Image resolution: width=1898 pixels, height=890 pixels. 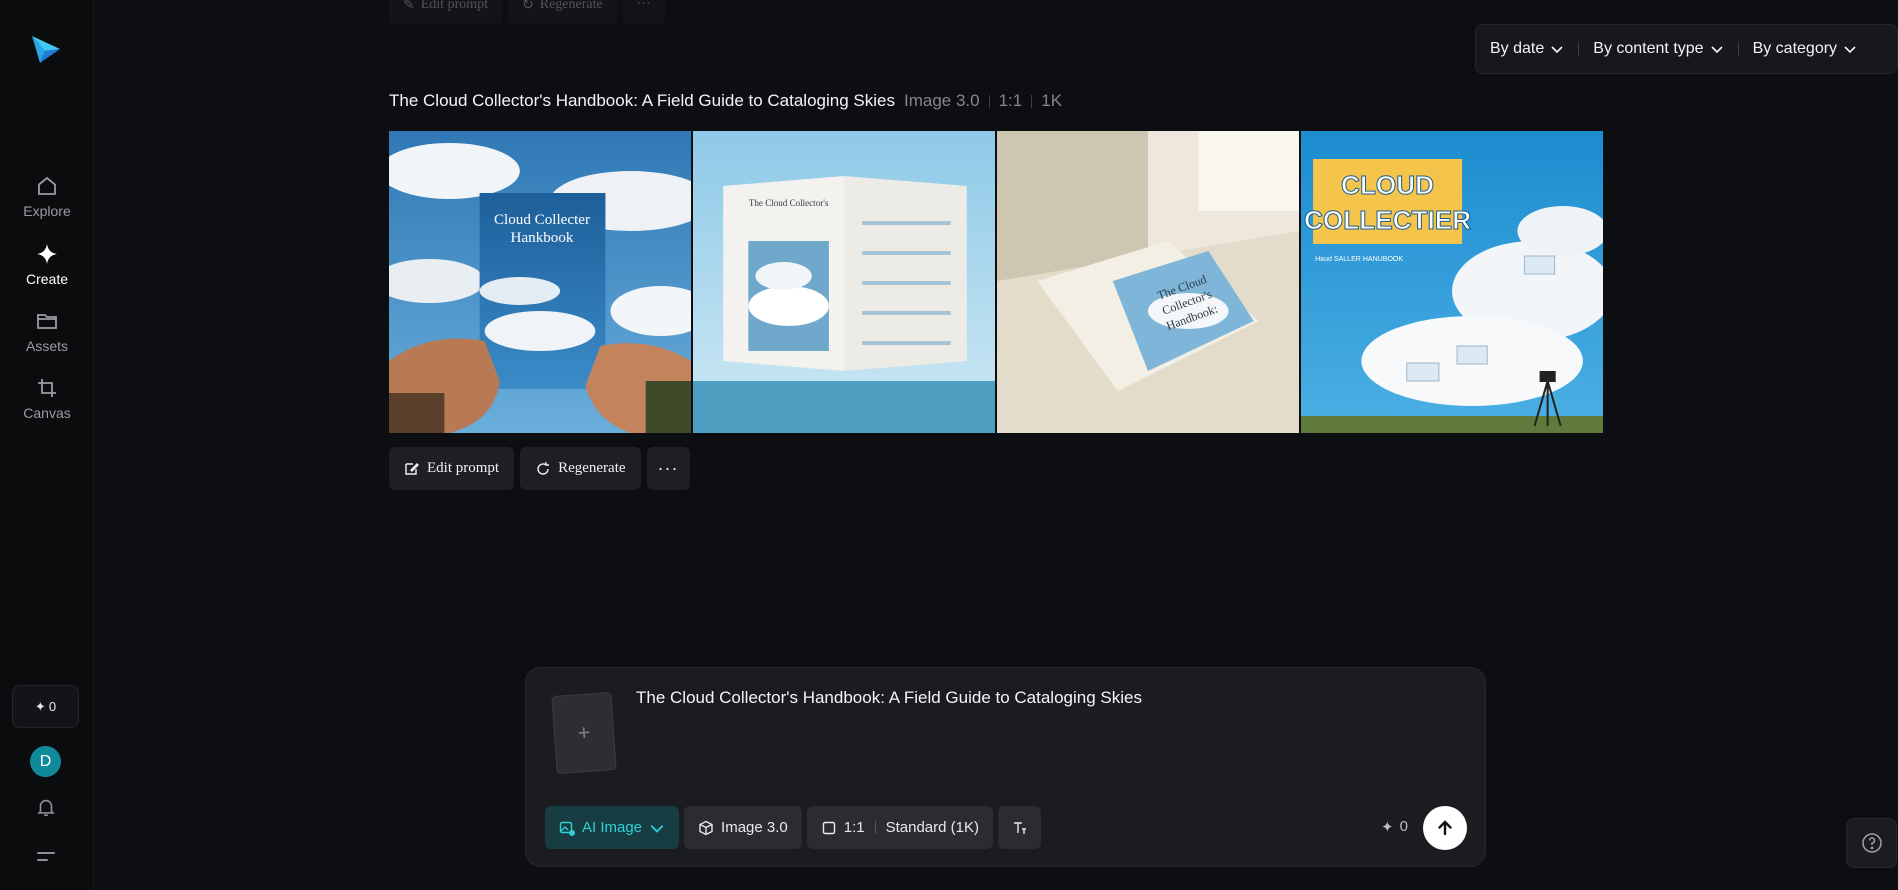 I want to click on nav-assets: Assets, so click(x=47, y=331).